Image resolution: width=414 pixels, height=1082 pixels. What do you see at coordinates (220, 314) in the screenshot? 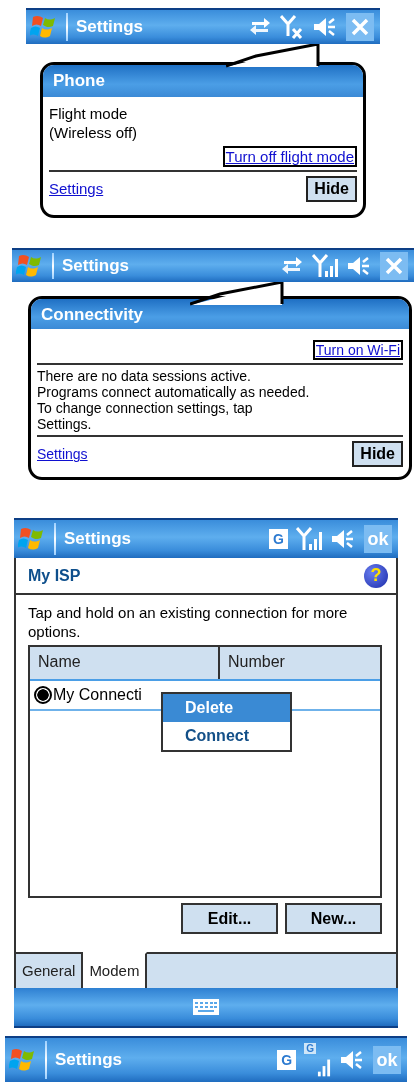
I see `balloon-title: Connectivity` at bounding box center [220, 314].